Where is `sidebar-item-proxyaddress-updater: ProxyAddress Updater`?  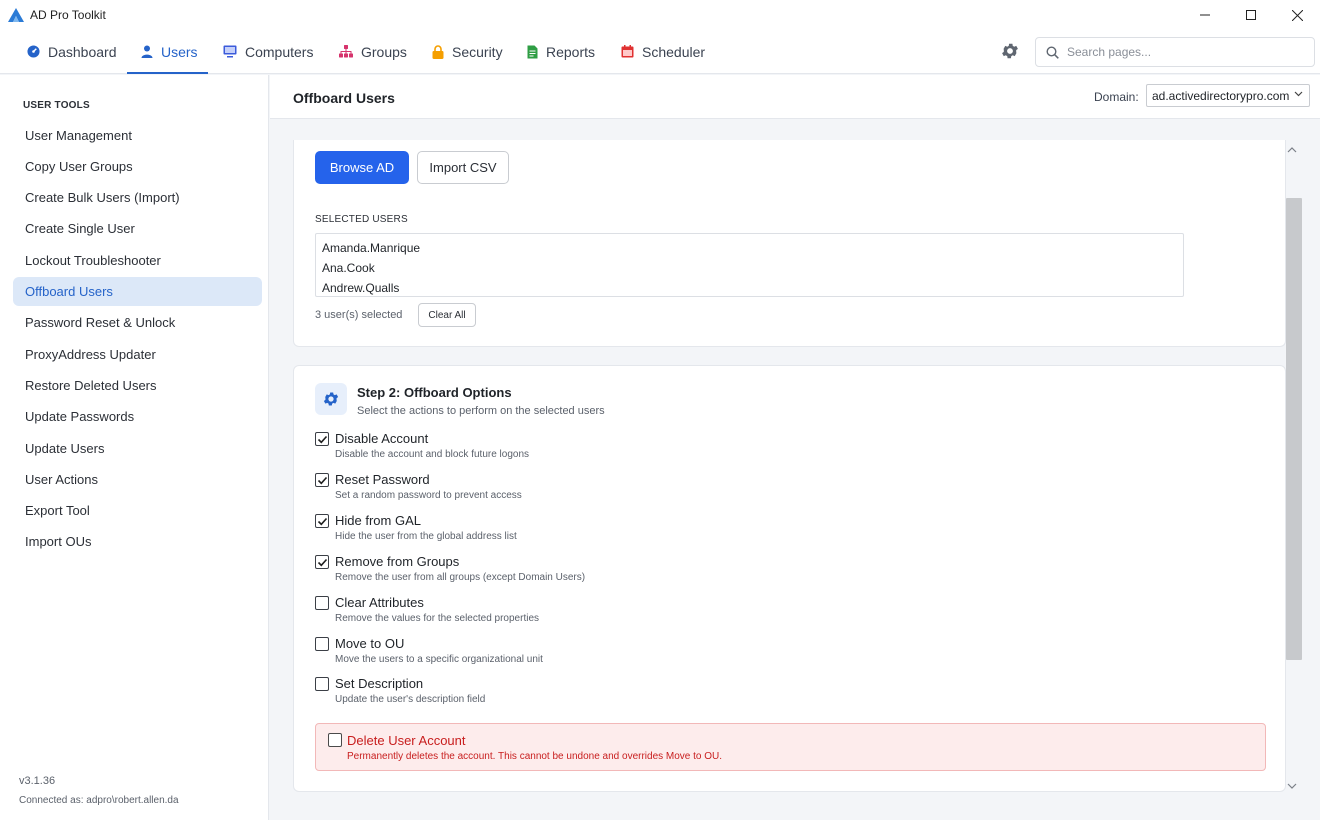 sidebar-item-proxyaddress-updater: ProxyAddress Updater is located at coordinates (137, 354).